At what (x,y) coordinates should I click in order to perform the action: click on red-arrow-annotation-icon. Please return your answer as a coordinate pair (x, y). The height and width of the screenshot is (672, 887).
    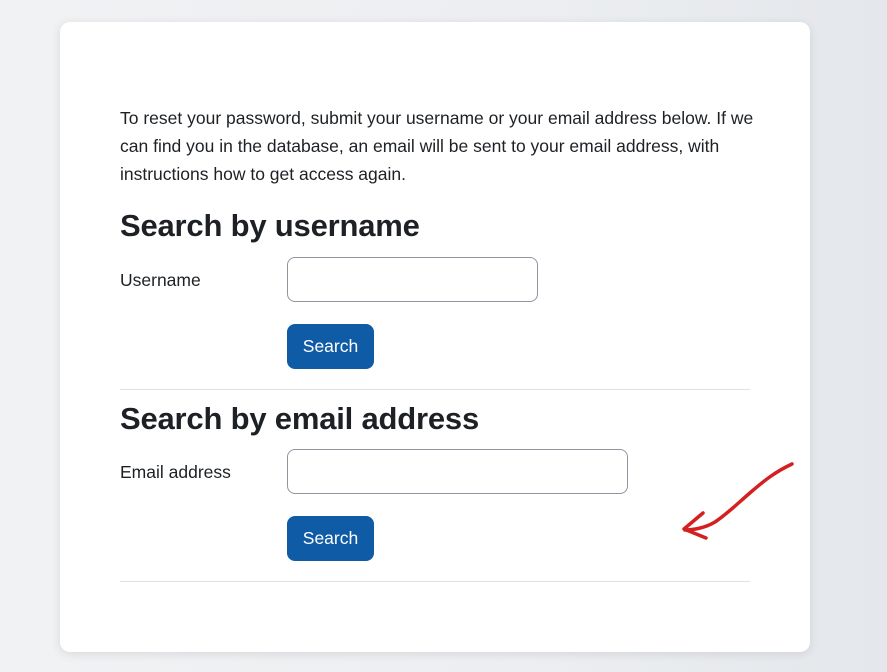
    Looking at the image, I should click on (738, 501).